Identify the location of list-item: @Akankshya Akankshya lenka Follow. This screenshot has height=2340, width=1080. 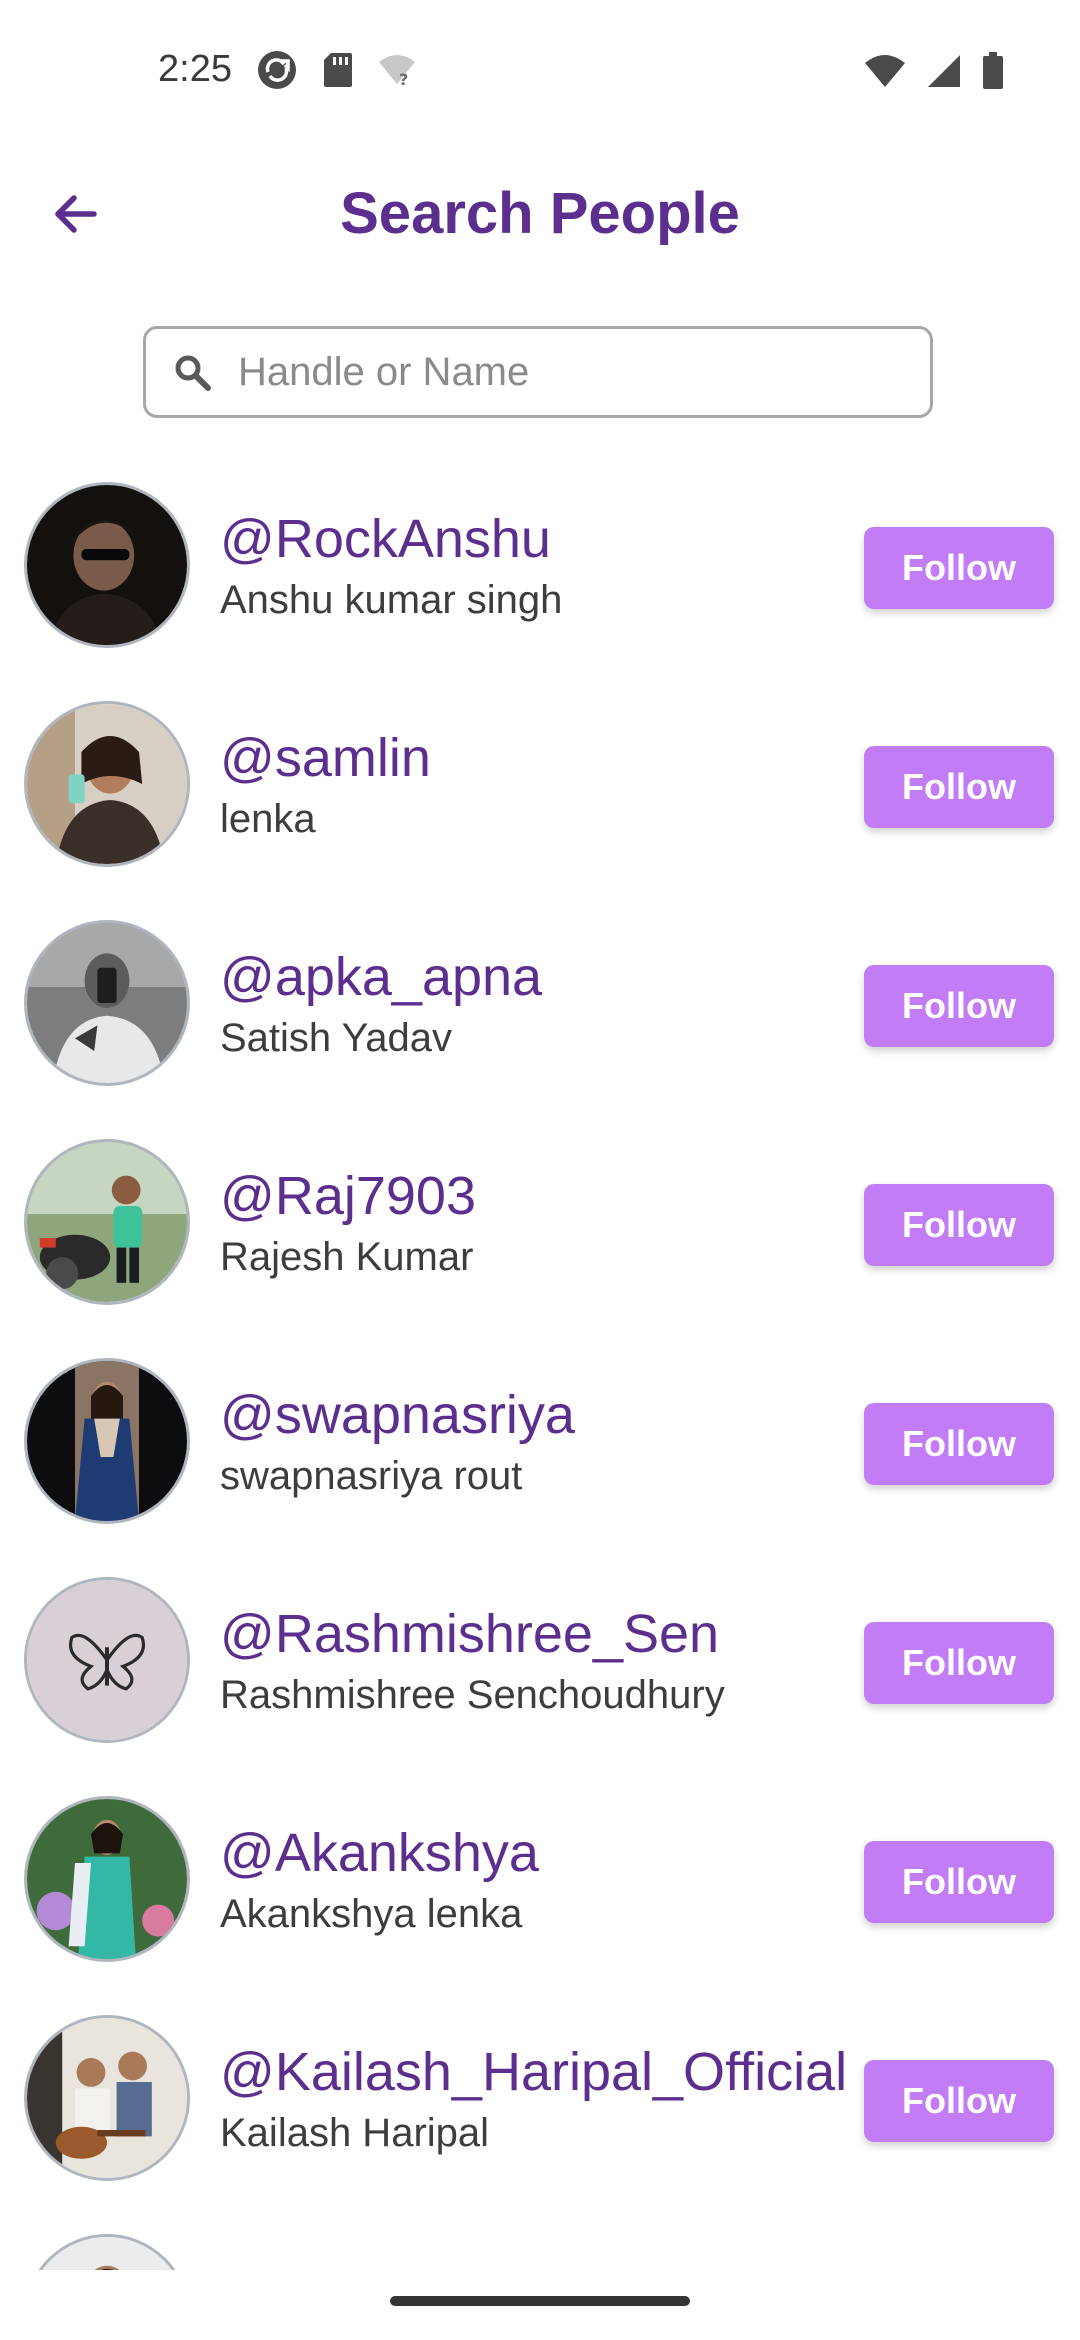
(540, 1893).